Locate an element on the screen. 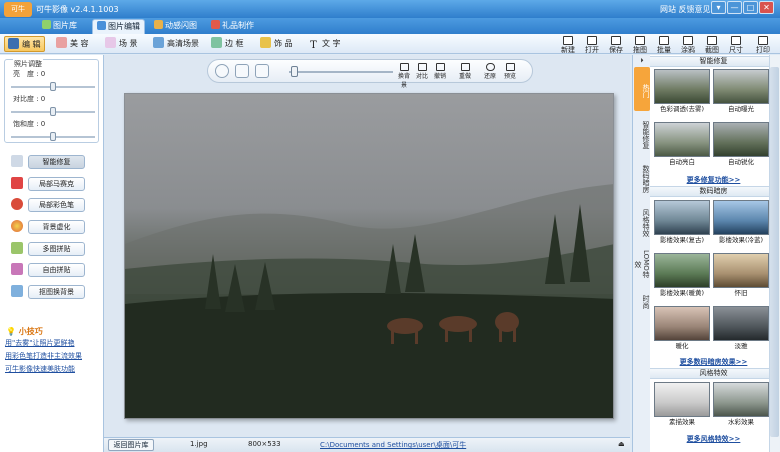 This screenshot has width=780, height=452. mosaic-button: 局部马赛克 is located at coordinates (56, 184).